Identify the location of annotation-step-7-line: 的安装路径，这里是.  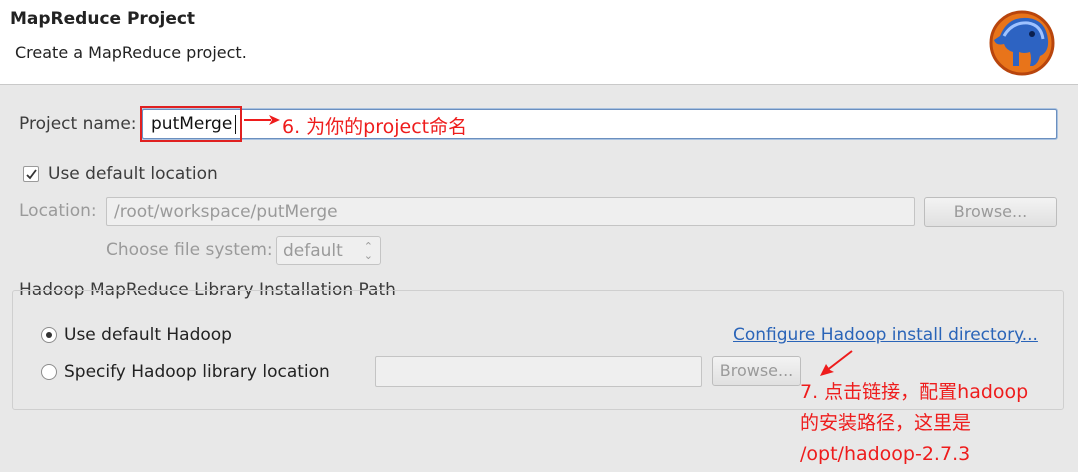
(886, 423).